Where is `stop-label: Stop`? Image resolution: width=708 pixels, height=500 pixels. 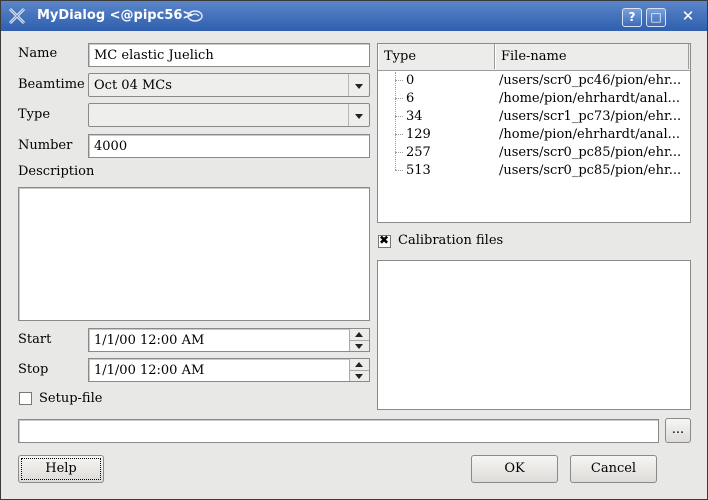
stop-label: Stop is located at coordinates (33, 369).